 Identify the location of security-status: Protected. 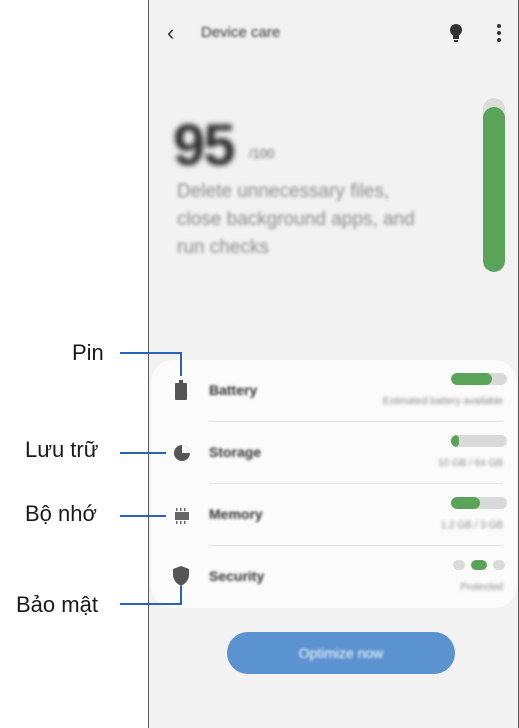
(481, 587).